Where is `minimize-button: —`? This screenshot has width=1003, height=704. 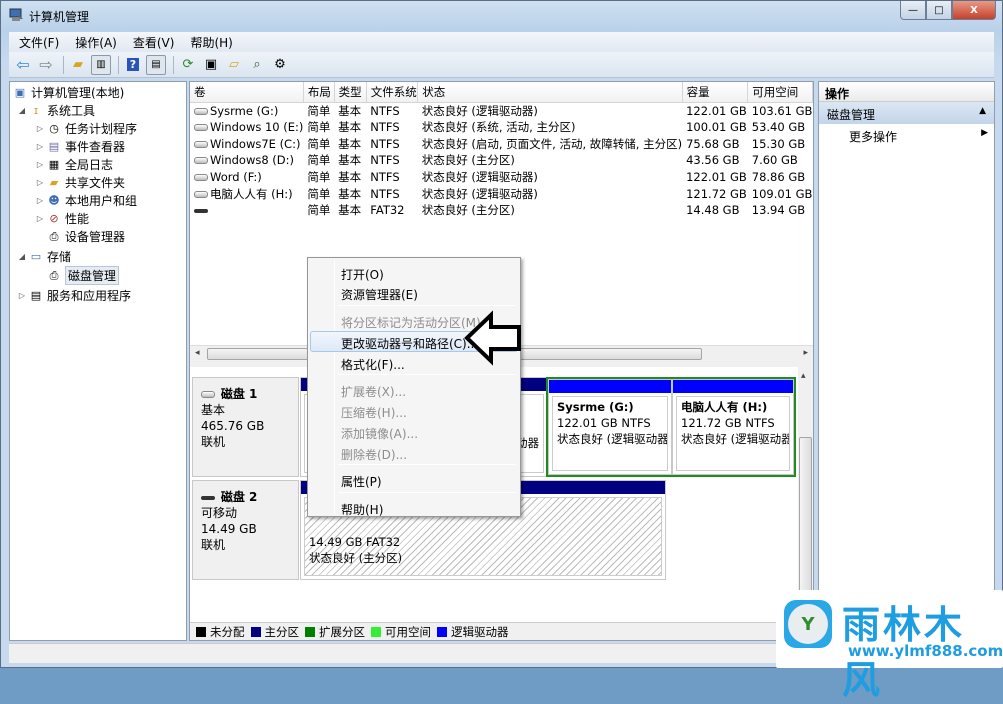
minimize-button: — is located at coordinates (913, 10).